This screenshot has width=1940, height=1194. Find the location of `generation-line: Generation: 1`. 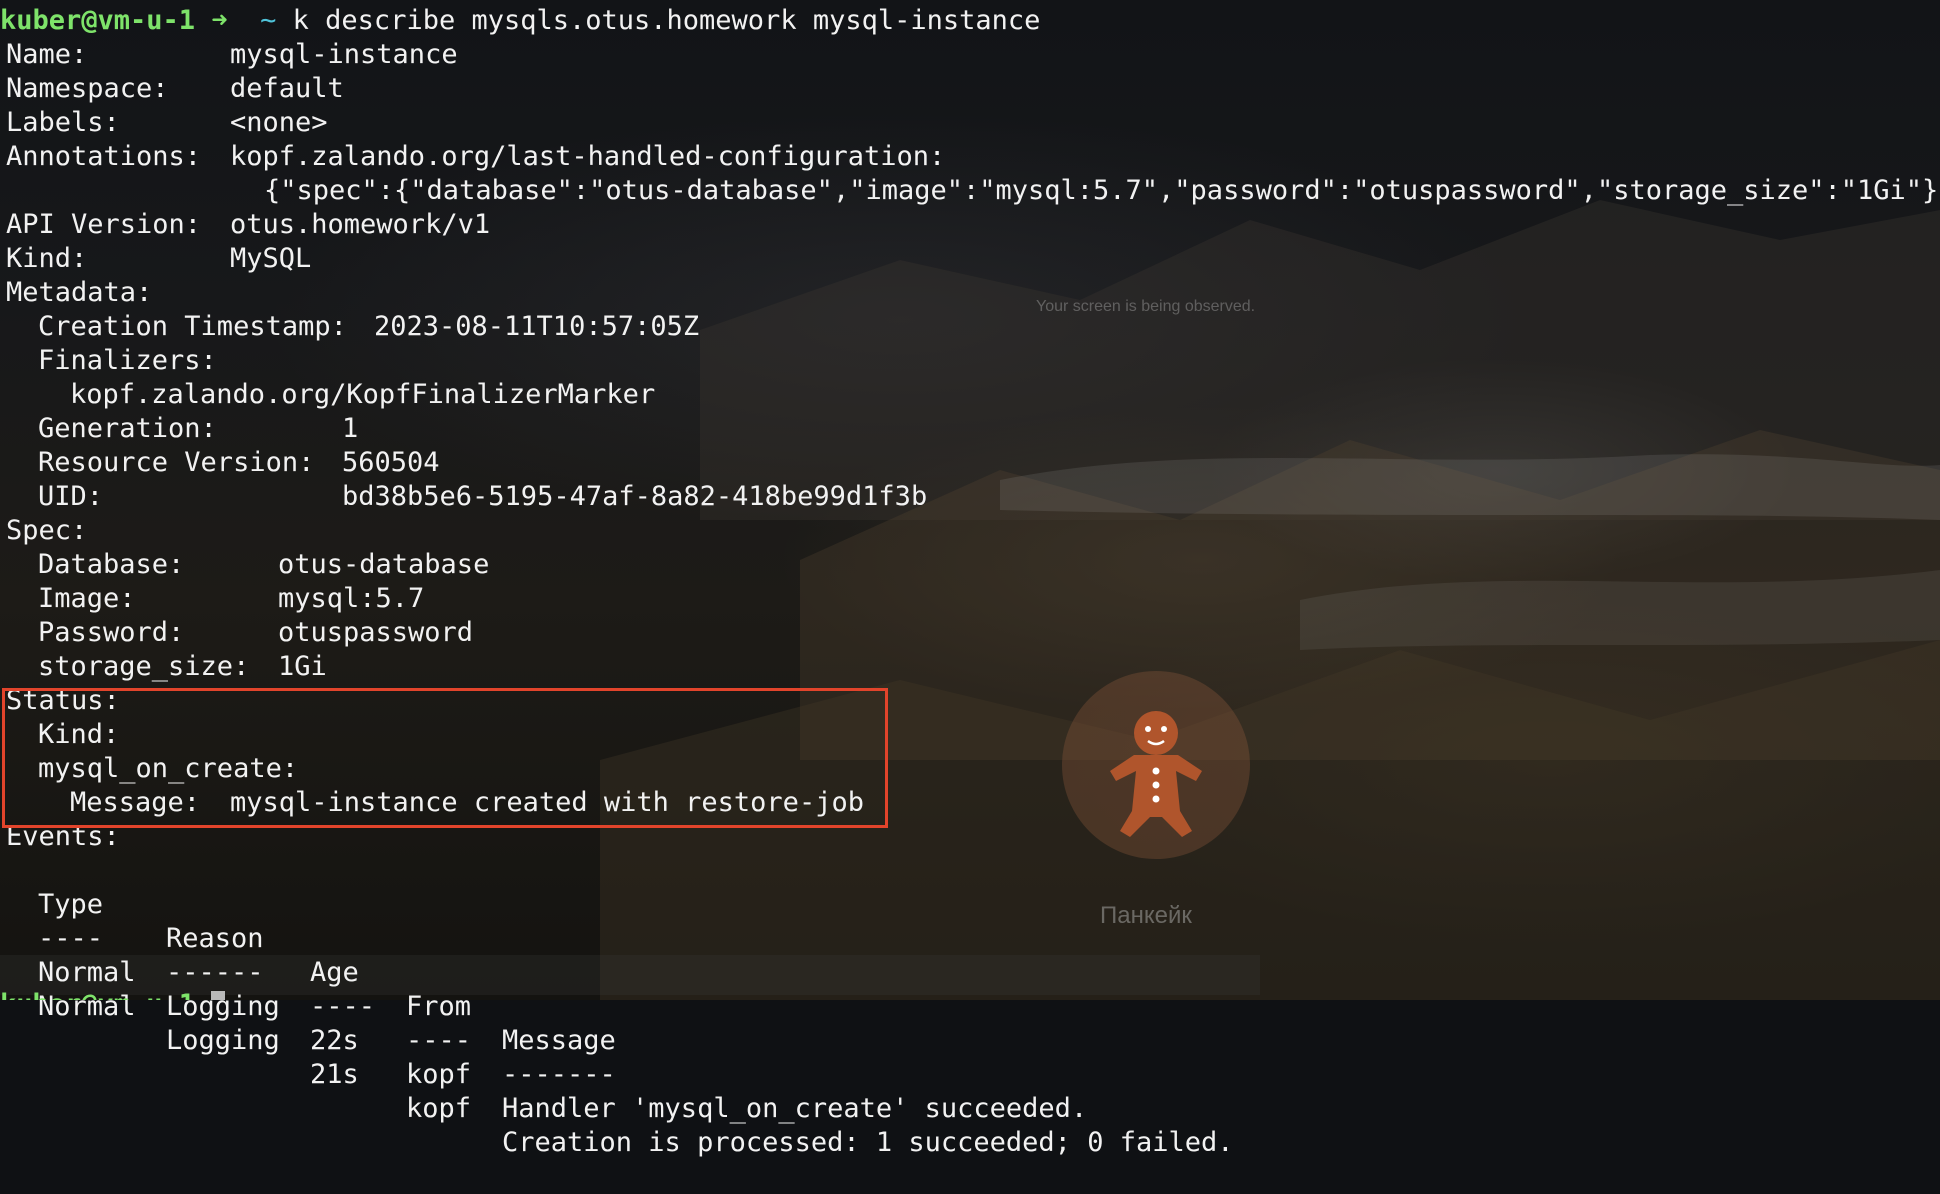

generation-line: Generation: 1 is located at coordinates (198, 429).